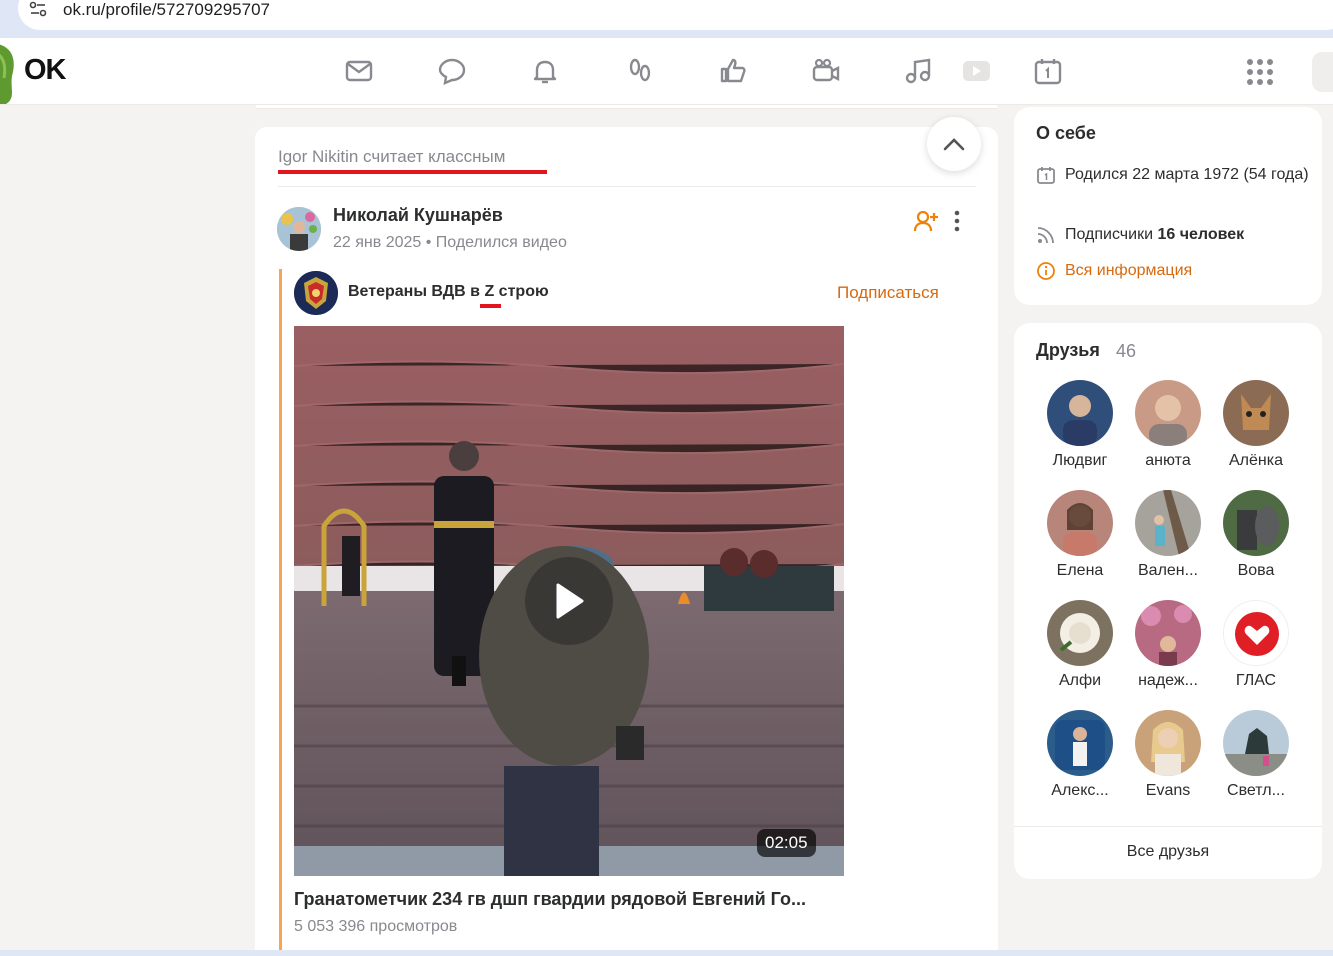  I want to click on friend-item: Алёнка, so click(1256, 425).